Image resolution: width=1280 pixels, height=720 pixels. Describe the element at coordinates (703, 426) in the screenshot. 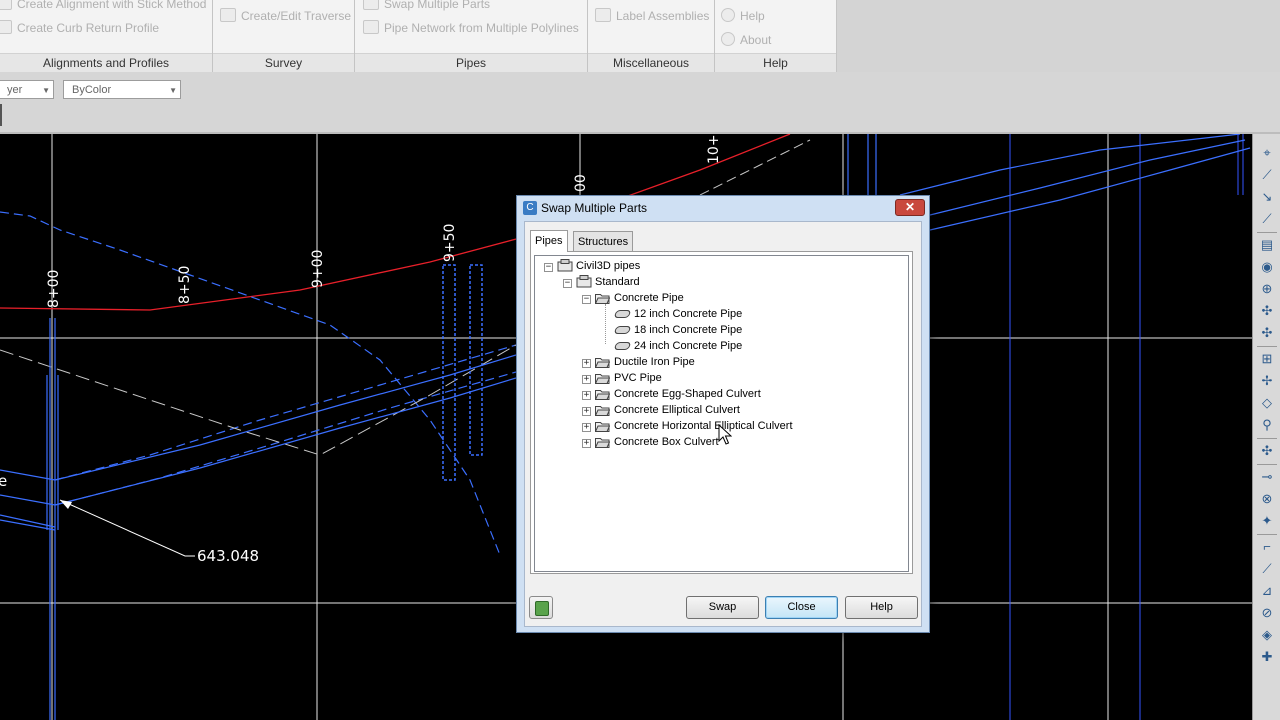

I see `tree-family-item: Concrete Horizontal Elliptical Culvert` at that location.